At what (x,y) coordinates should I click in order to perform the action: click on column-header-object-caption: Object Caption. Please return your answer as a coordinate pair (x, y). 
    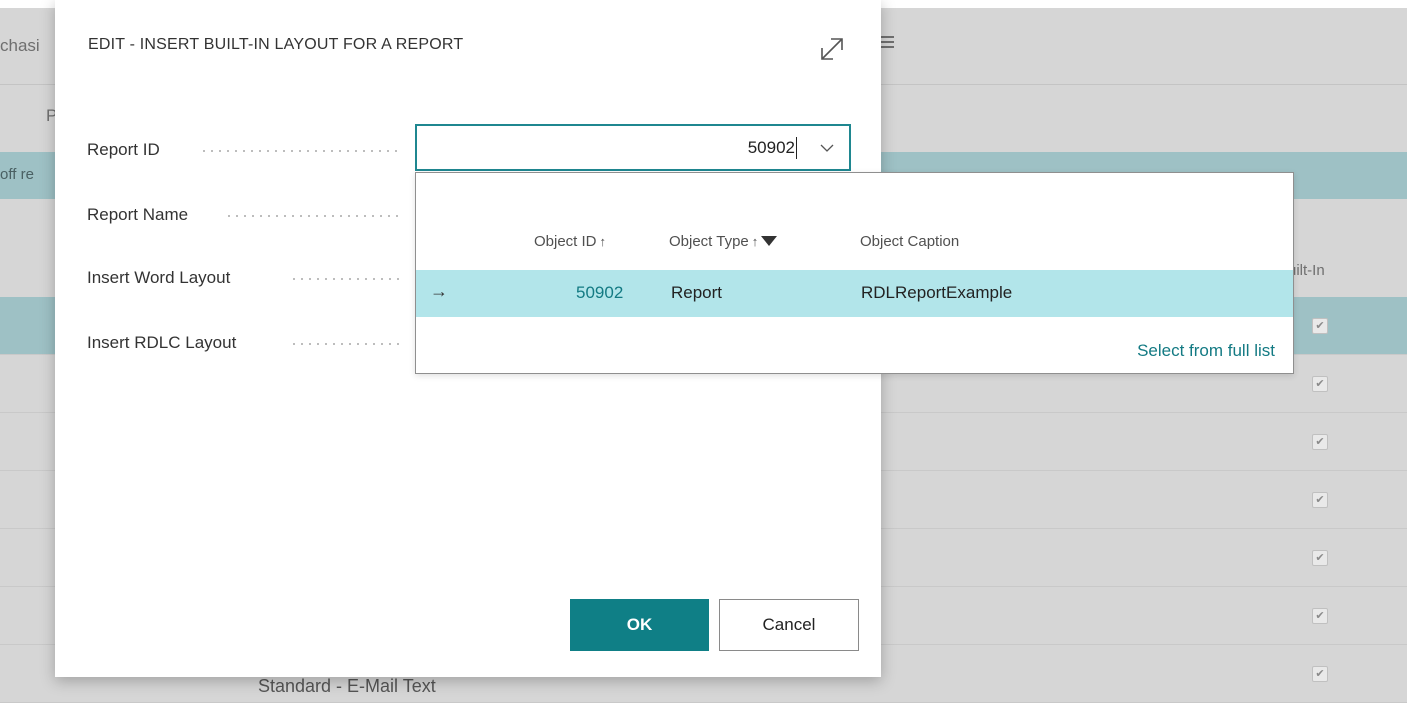
    Looking at the image, I should click on (909, 241).